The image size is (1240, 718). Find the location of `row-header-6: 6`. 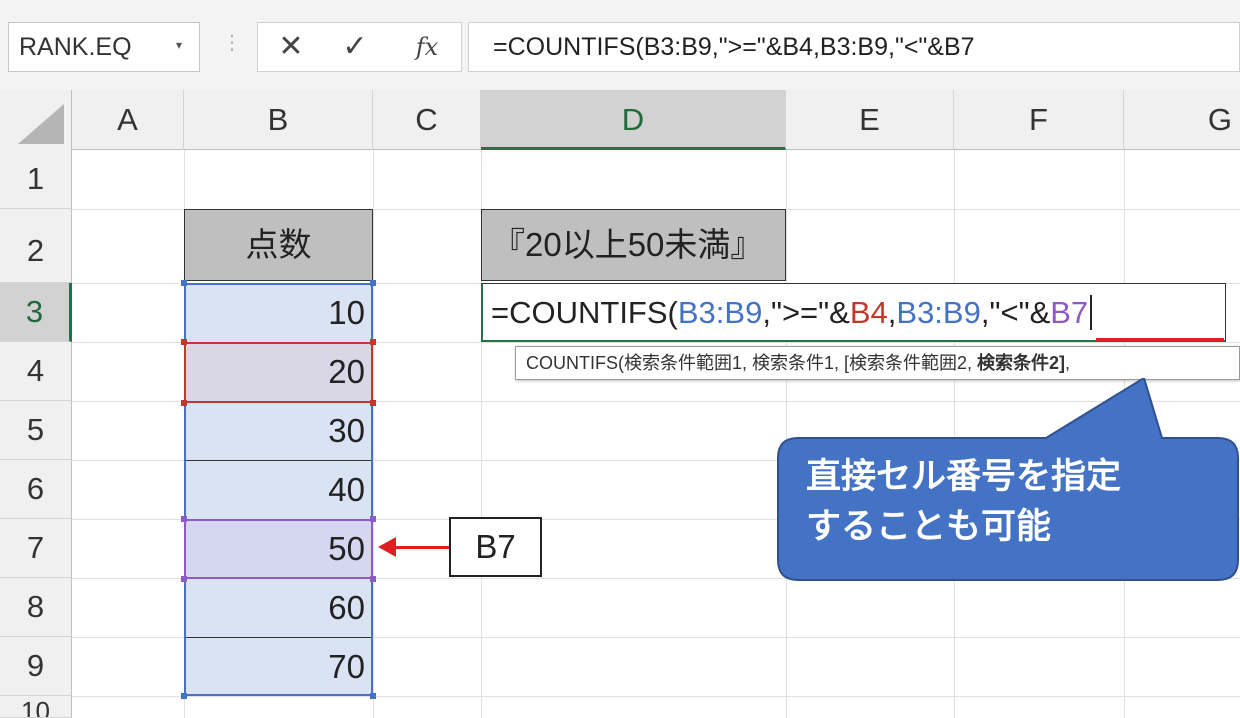

row-header-6: 6 is located at coordinates (36, 489).